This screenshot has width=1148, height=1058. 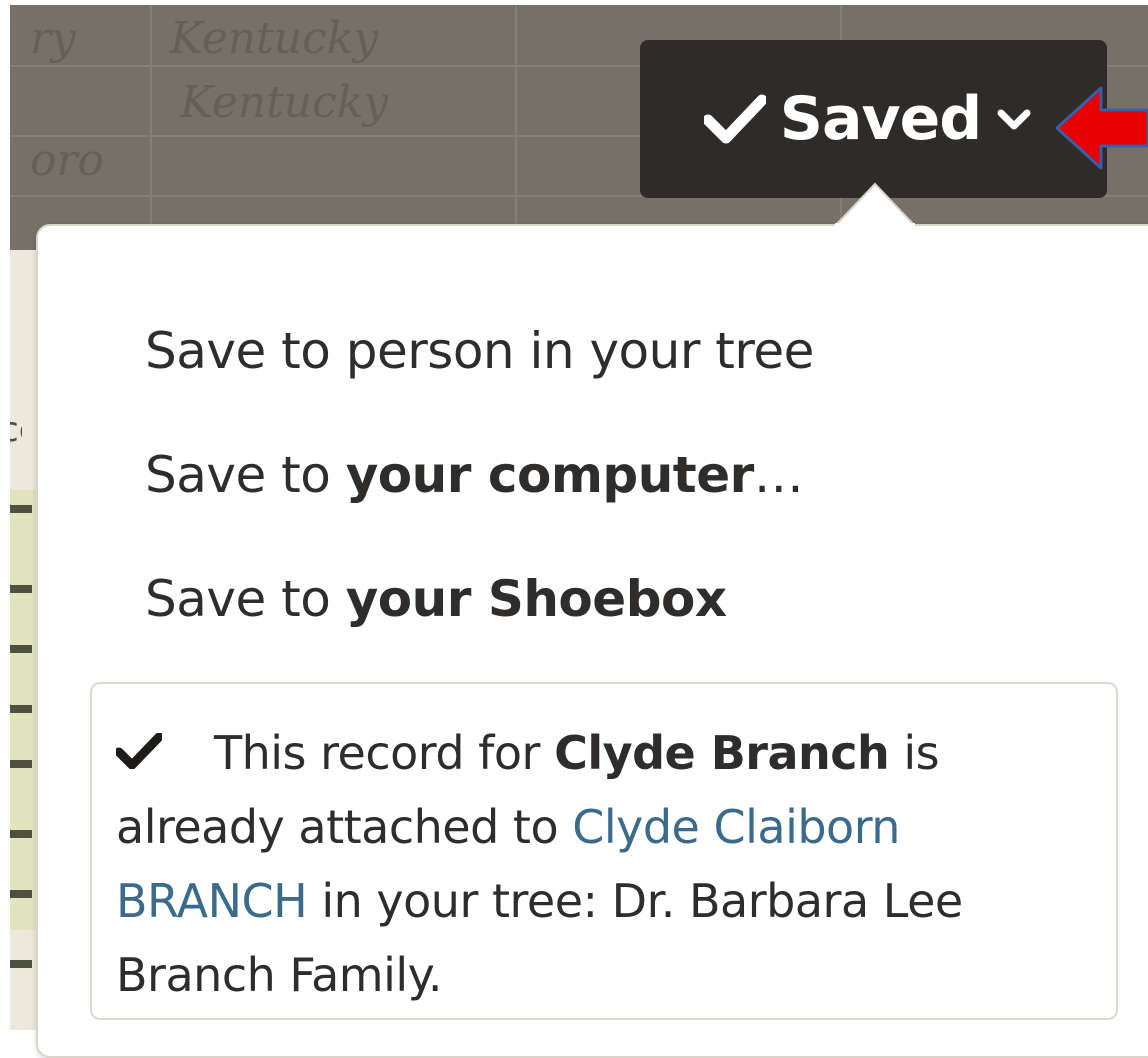 I want to click on menu-item-bold: your computer, so click(x=550, y=475).